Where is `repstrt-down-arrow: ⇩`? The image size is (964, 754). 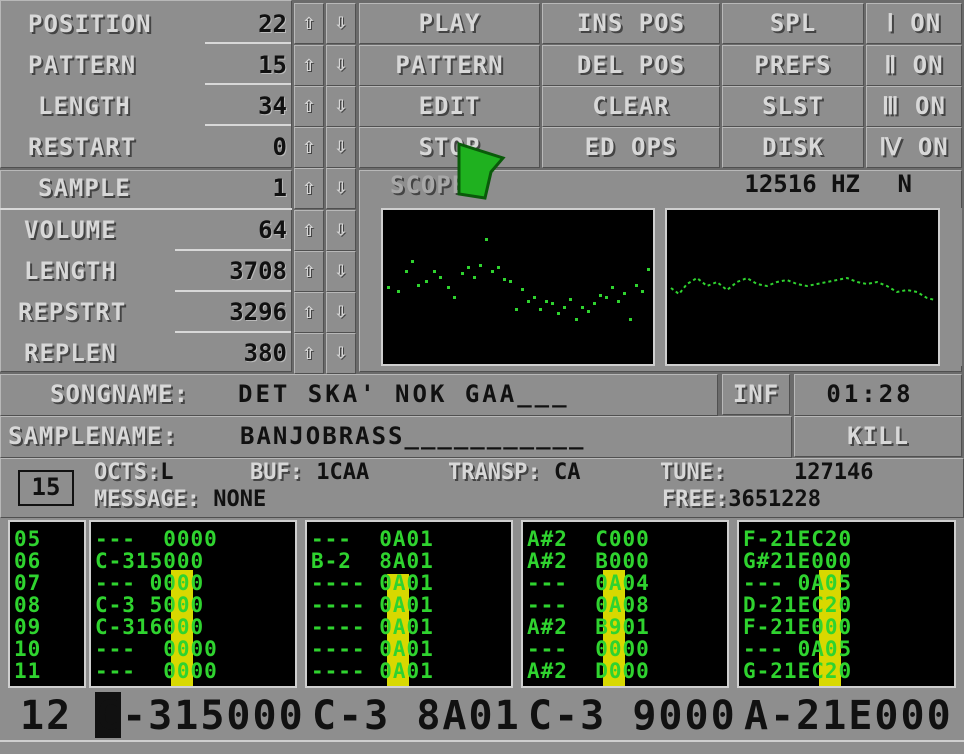
repstrt-down-arrow: ⇩ is located at coordinates (341, 312).